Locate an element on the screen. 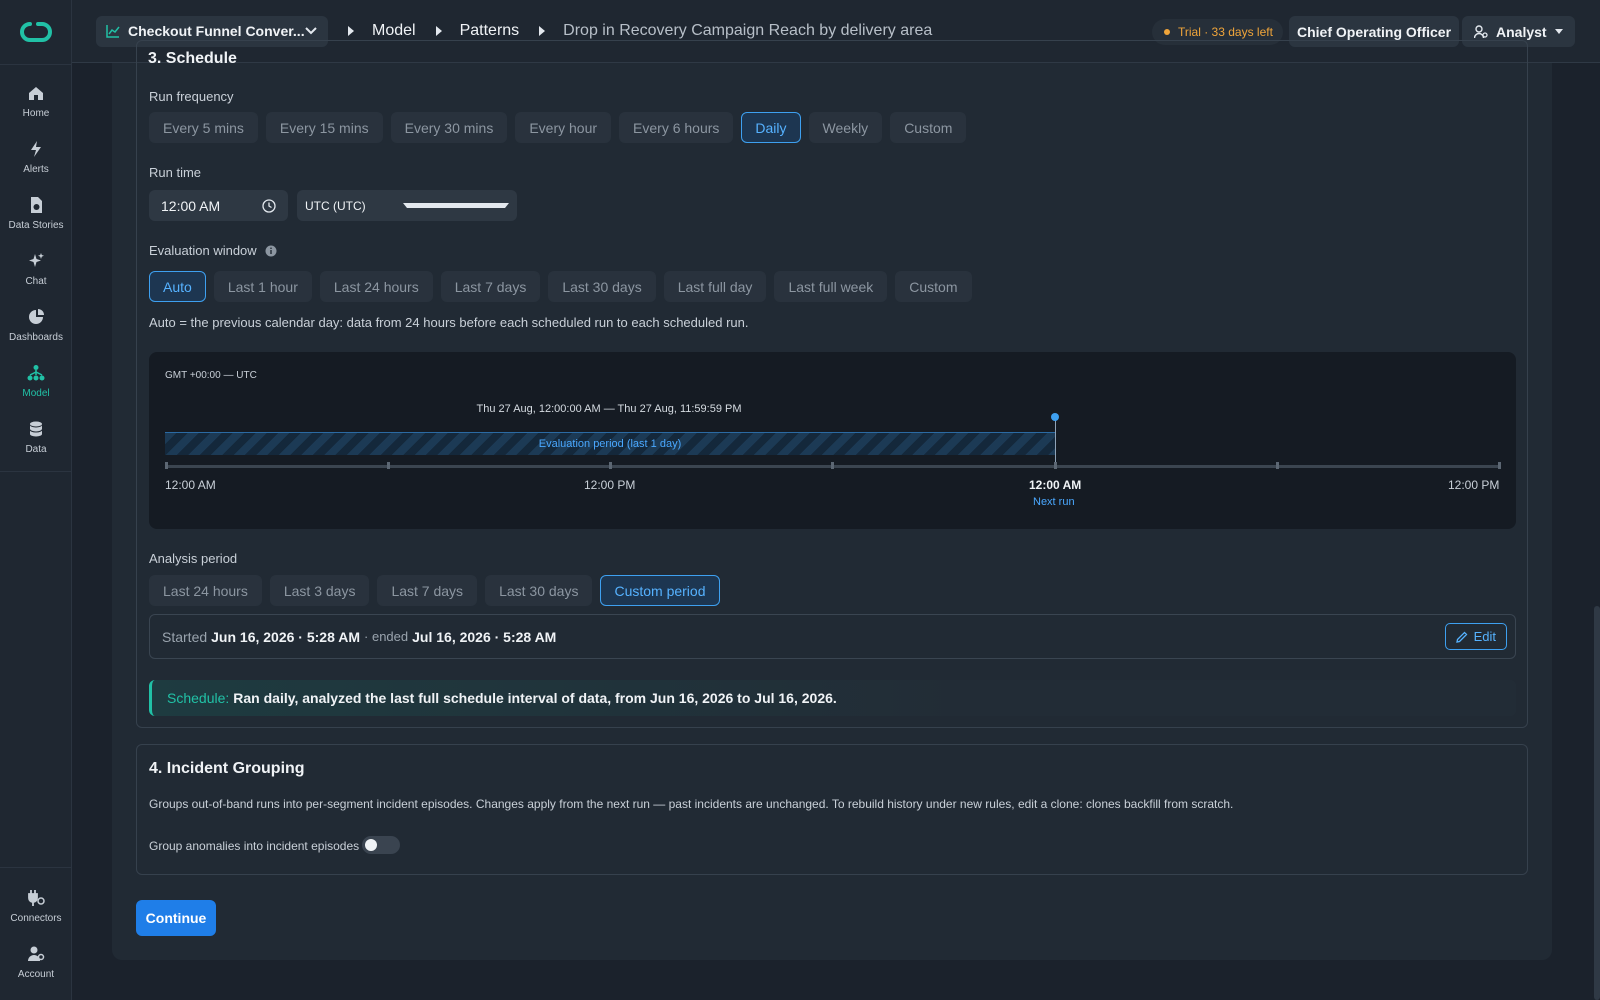  sidebar-bottom-nav: Connectors Account is located at coordinates (36, 928).